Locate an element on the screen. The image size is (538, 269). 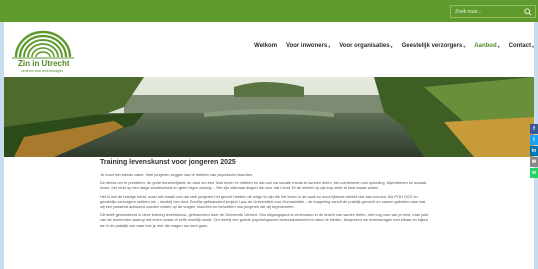
nav-item-voor-inwoners: Voor inwoners ▾ is located at coordinates (308, 46).